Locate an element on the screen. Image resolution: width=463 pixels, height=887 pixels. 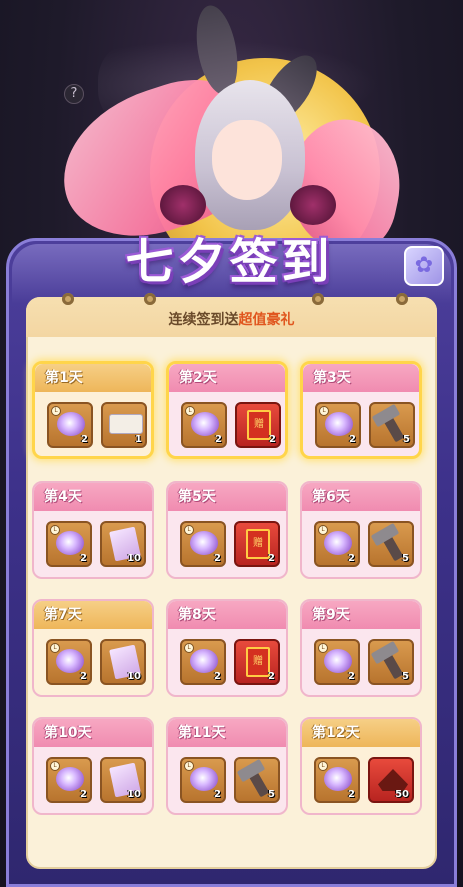
help-button: ? is located at coordinates (74, 94).